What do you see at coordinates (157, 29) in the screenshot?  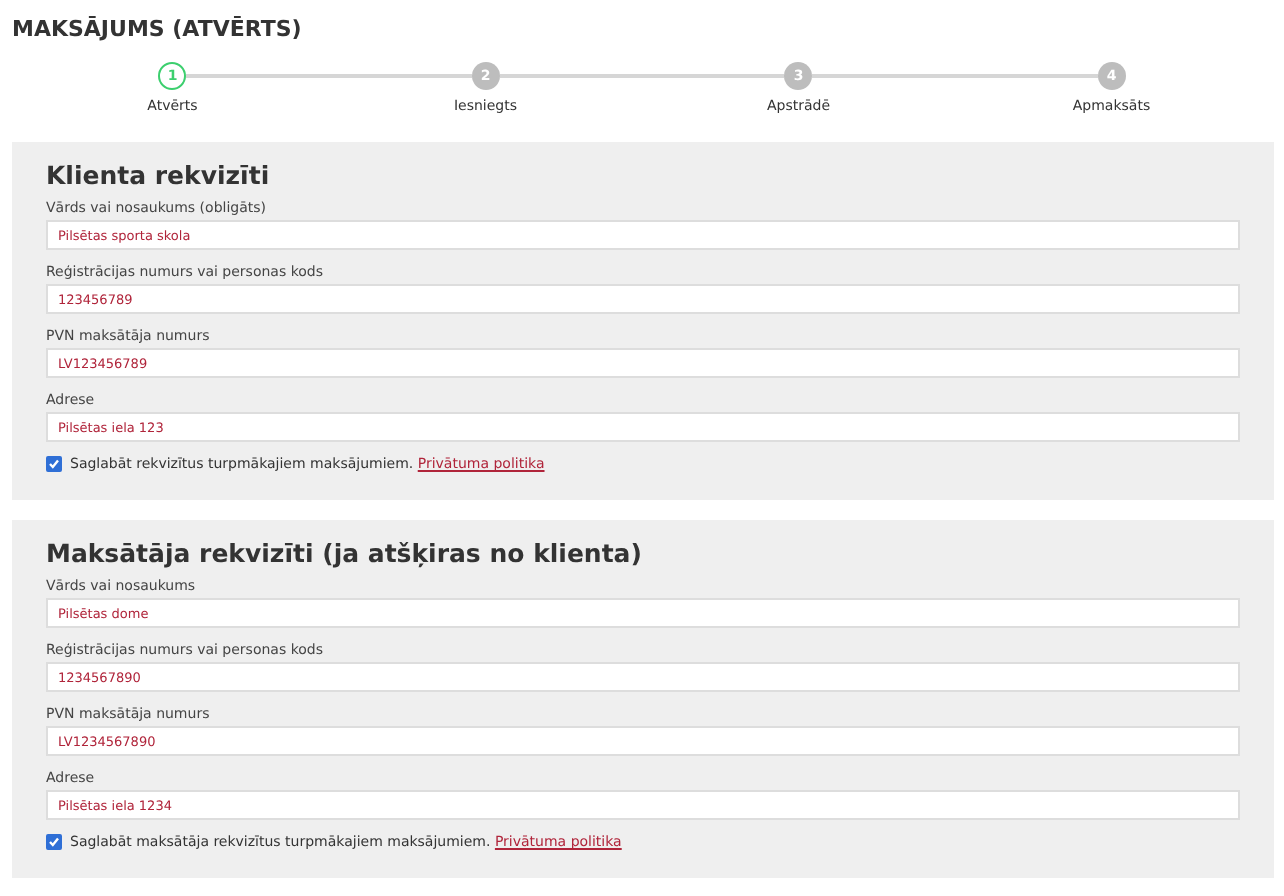 I see `page-title: MAKSĀJUMS (ATVĒRTS)` at bounding box center [157, 29].